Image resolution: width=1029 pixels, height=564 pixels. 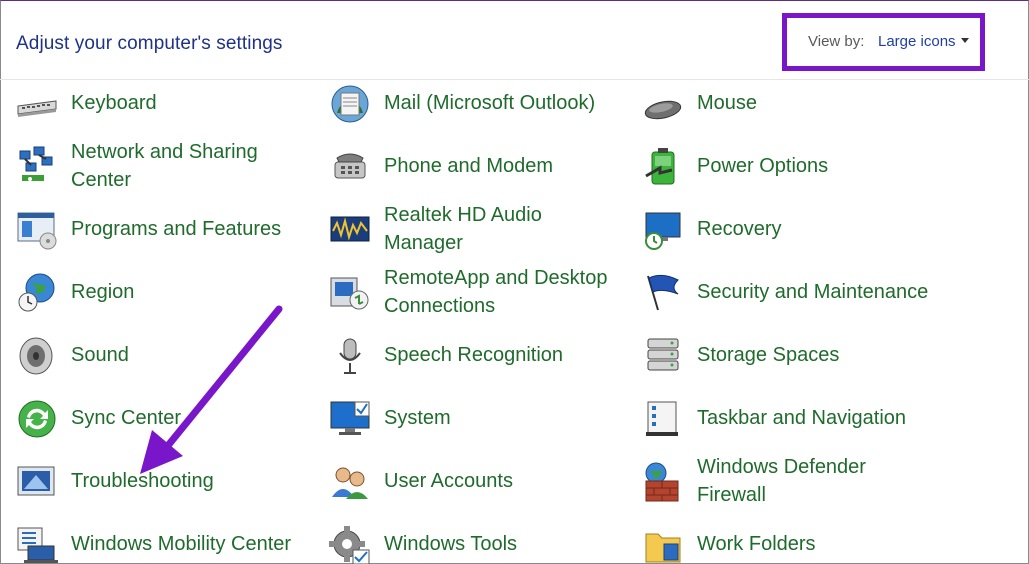 I want to click on item-label: Windows Tools, so click(x=451, y=544).